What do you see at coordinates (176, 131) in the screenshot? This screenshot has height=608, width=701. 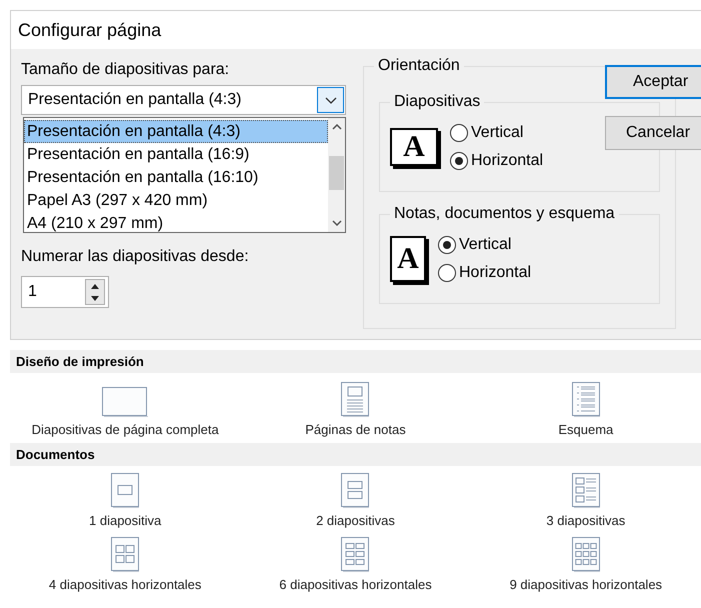 I see `dropdown-option: Presentación en pantalla (4:3)` at bounding box center [176, 131].